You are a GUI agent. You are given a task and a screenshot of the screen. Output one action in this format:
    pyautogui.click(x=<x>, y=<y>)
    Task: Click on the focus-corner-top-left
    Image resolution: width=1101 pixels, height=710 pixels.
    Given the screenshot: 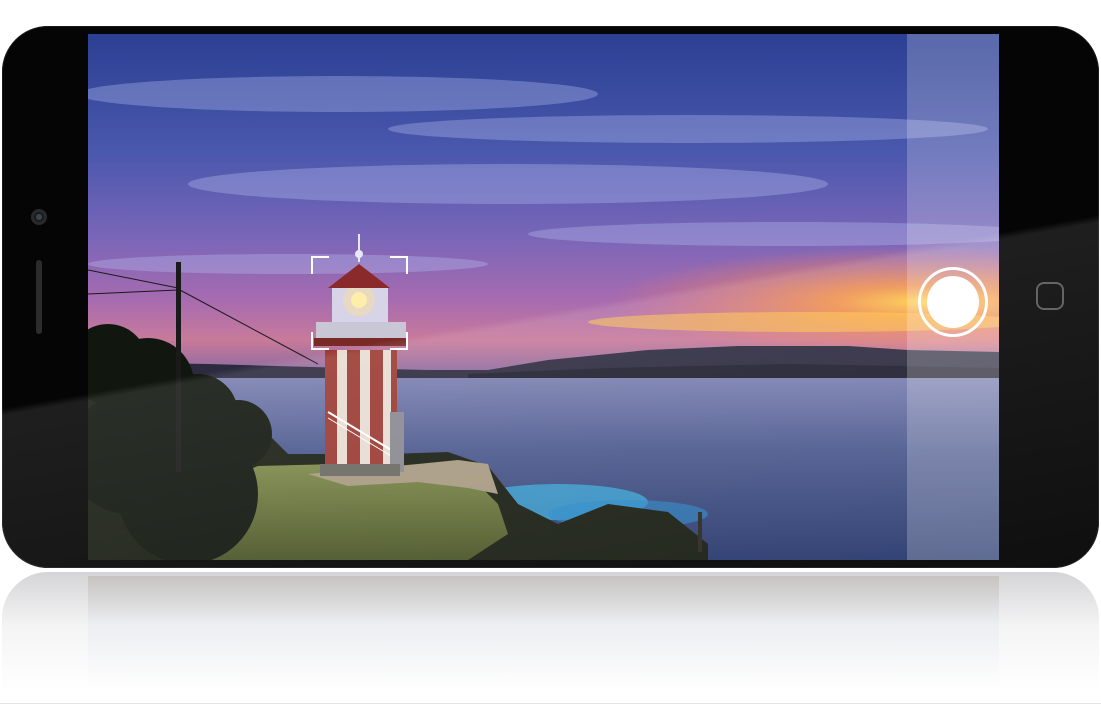 What is the action you would take?
    pyautogui.click(x=320, y=265)
    